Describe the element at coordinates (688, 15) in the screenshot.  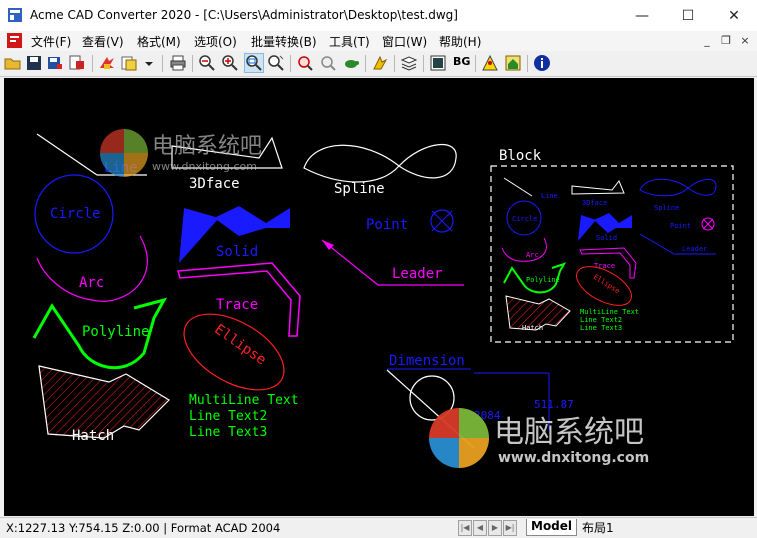
I see `maximize-button: ☐` at that location.